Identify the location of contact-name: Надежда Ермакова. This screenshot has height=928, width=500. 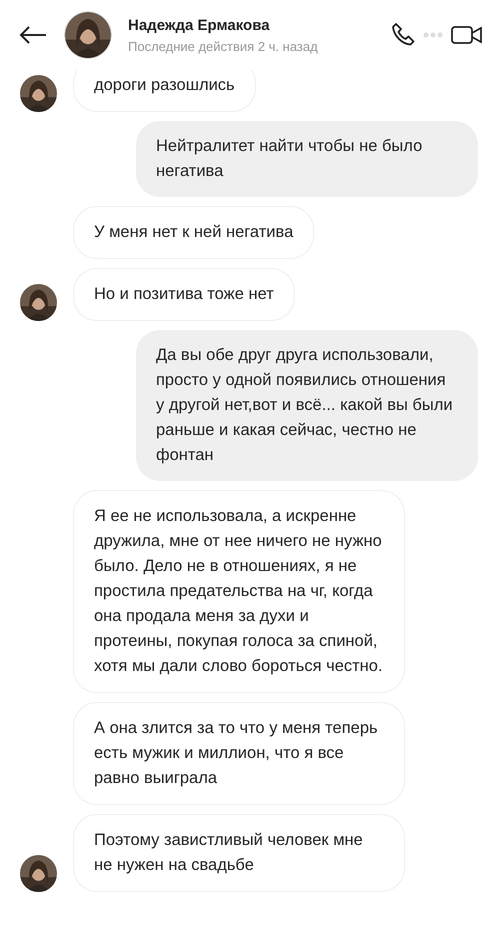
(199, 25).